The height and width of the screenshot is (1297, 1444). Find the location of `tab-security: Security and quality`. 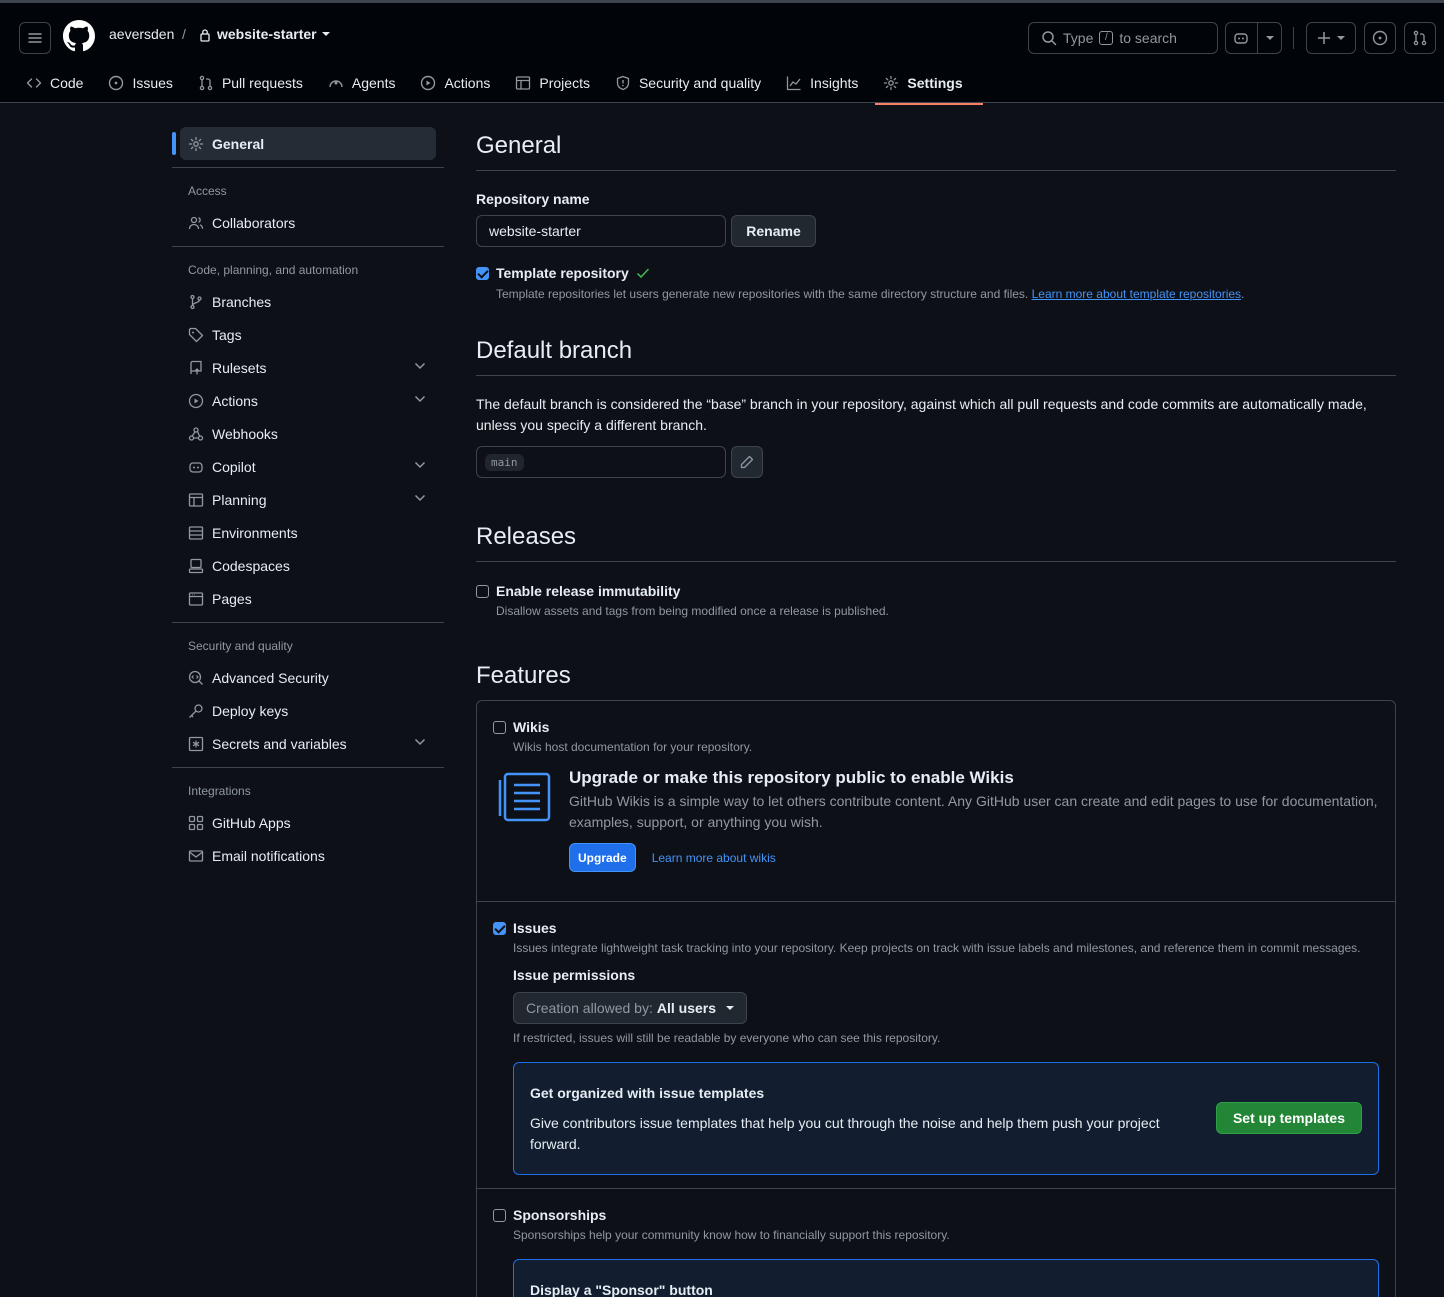

tab-security: Security and quality is located at coordinates (694, 83).